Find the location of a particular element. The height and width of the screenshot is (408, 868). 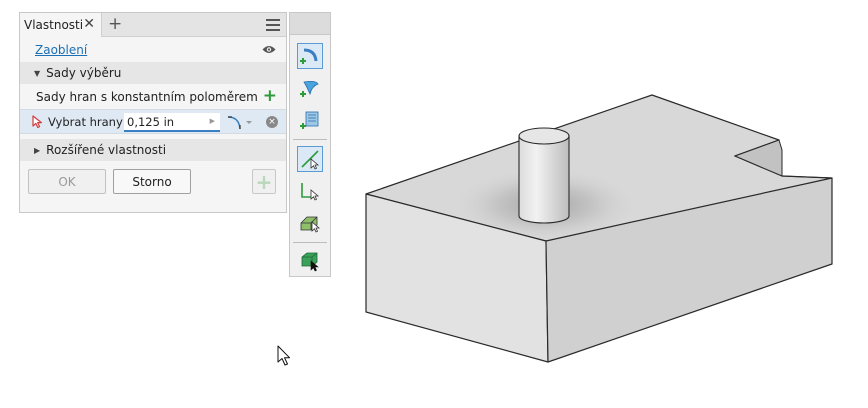

selection-toolbar is located at coordinates (310, 144).